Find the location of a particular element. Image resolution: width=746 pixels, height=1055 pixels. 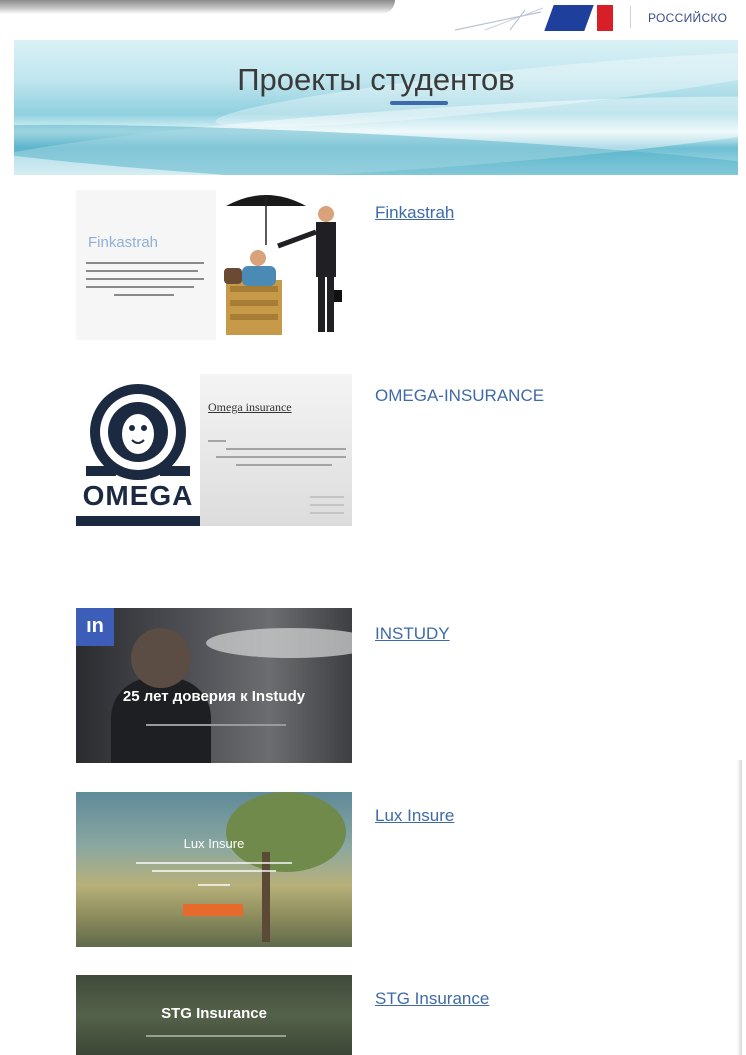

thumbnail-logo-text: OMEGA is located at coordinates (138, 495).